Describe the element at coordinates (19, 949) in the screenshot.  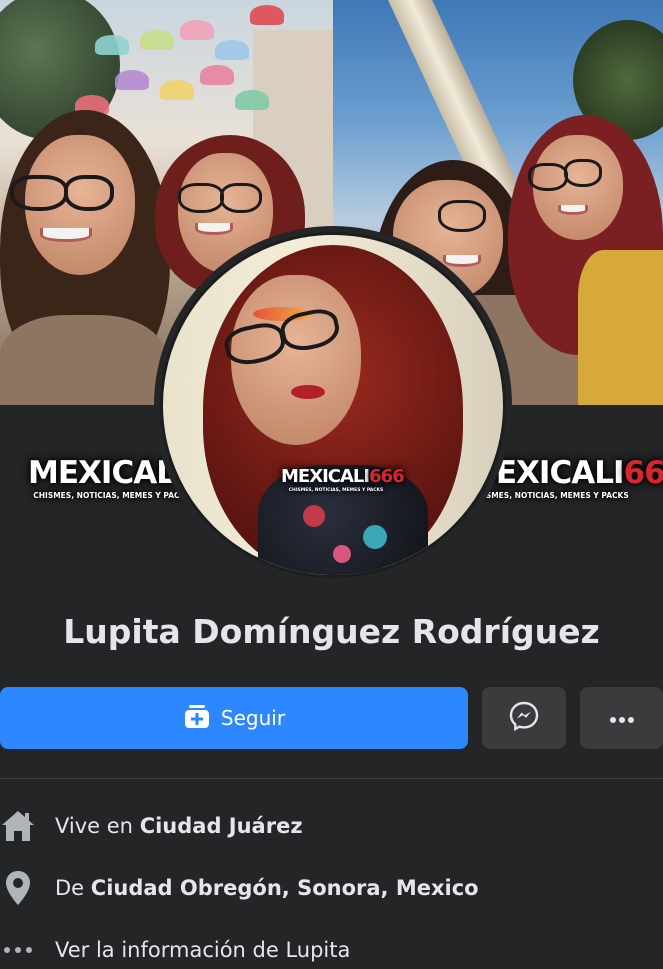
I see `more-dots-icon` at that location.